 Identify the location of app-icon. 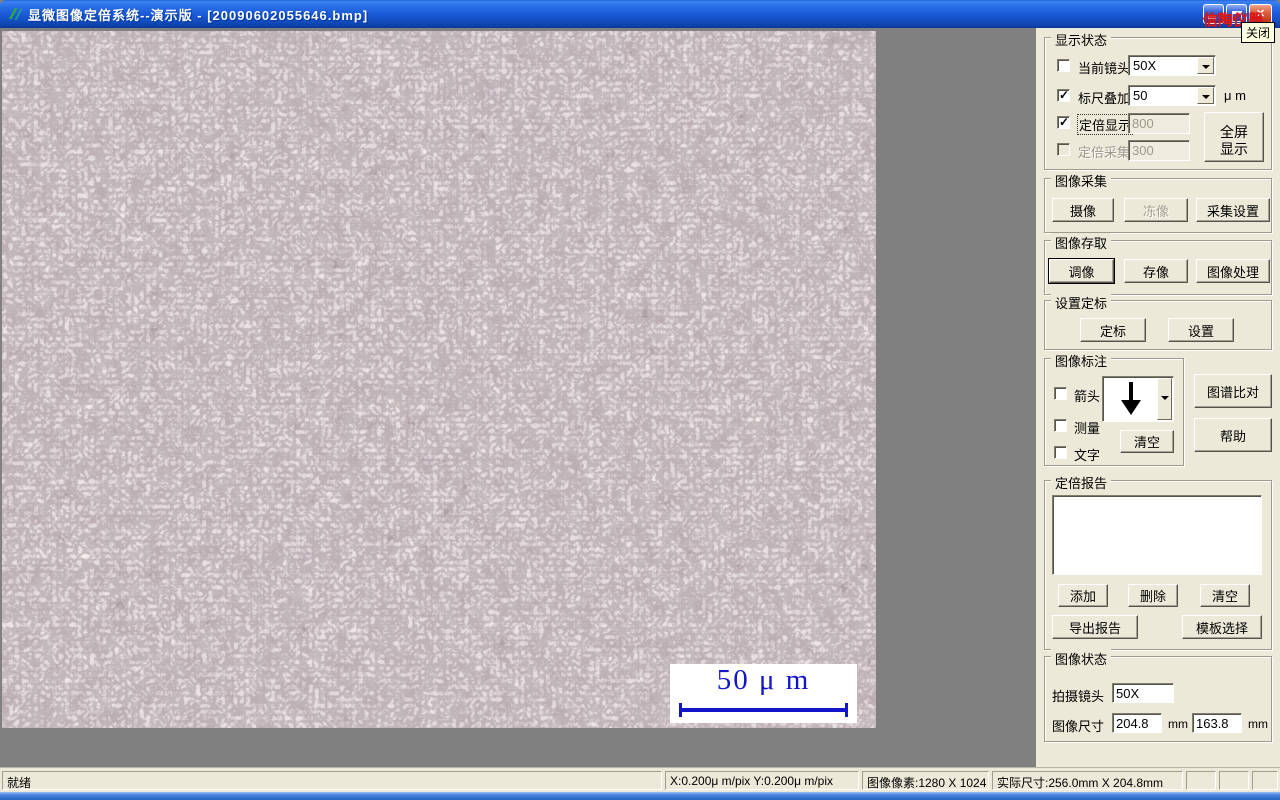
(15, 14).